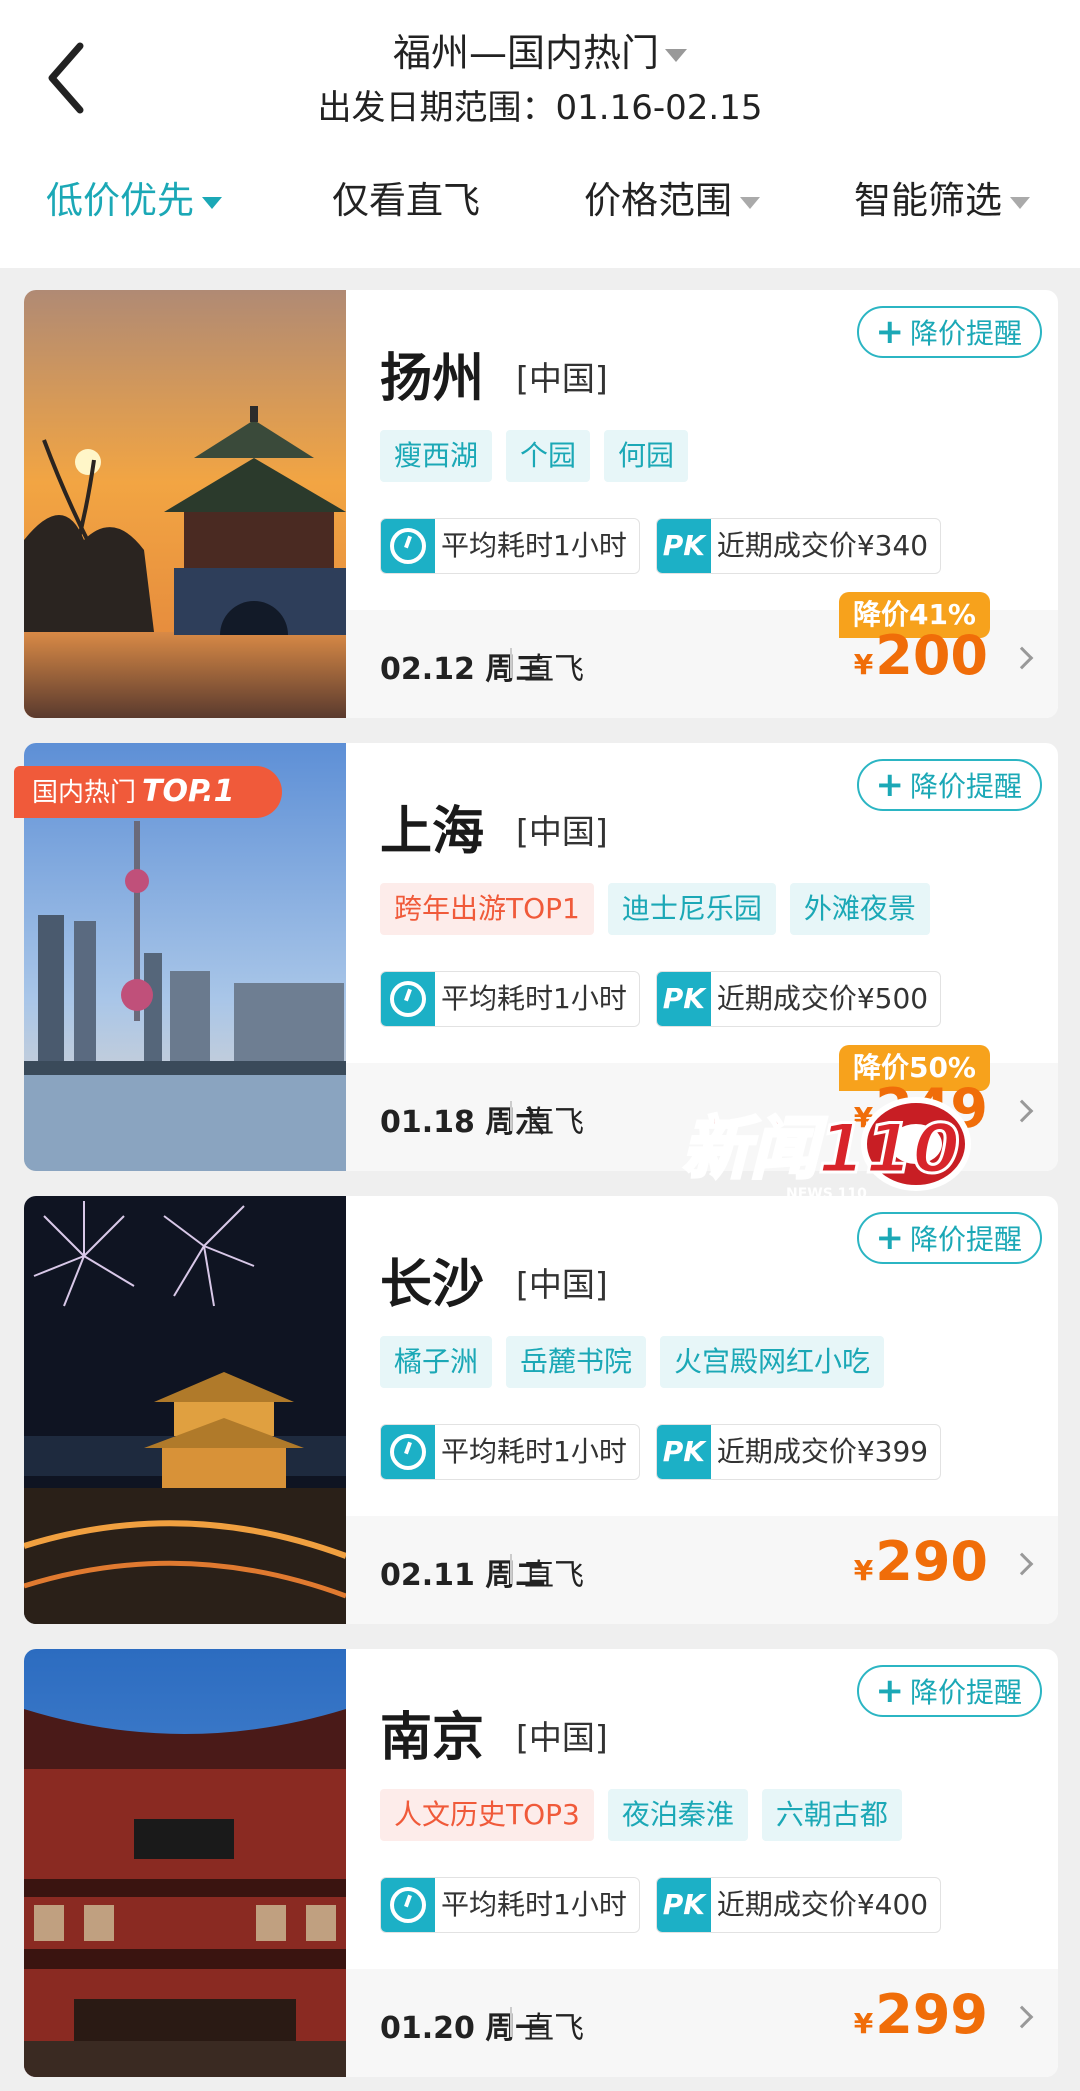  What do you see at coordinates (432, 1285) in the screenshot?
I see `city-name: 长沙` at bounding box center [432, 1285].